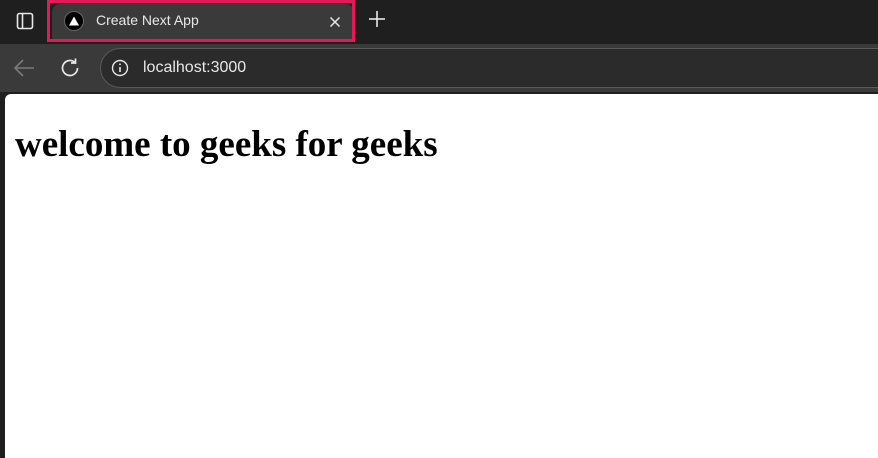 This screenshot has width=878, height=458. I want to click on sidebar-toggle-button, so click(25, 21).